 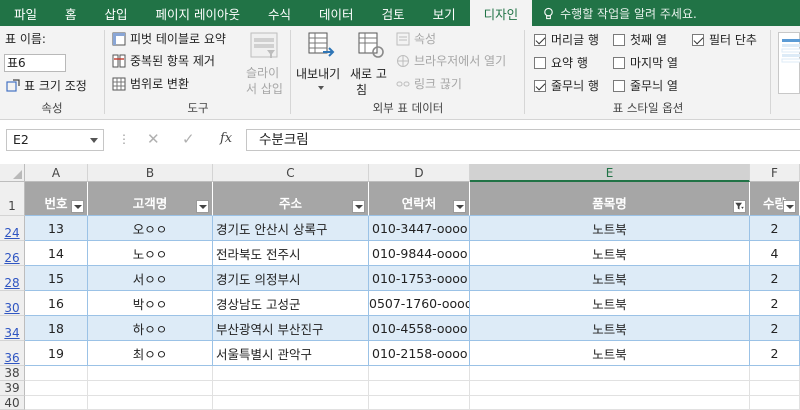 I want to click on open-in-browser-button: 브라우저에서 열기, so click(x=451, y=60).